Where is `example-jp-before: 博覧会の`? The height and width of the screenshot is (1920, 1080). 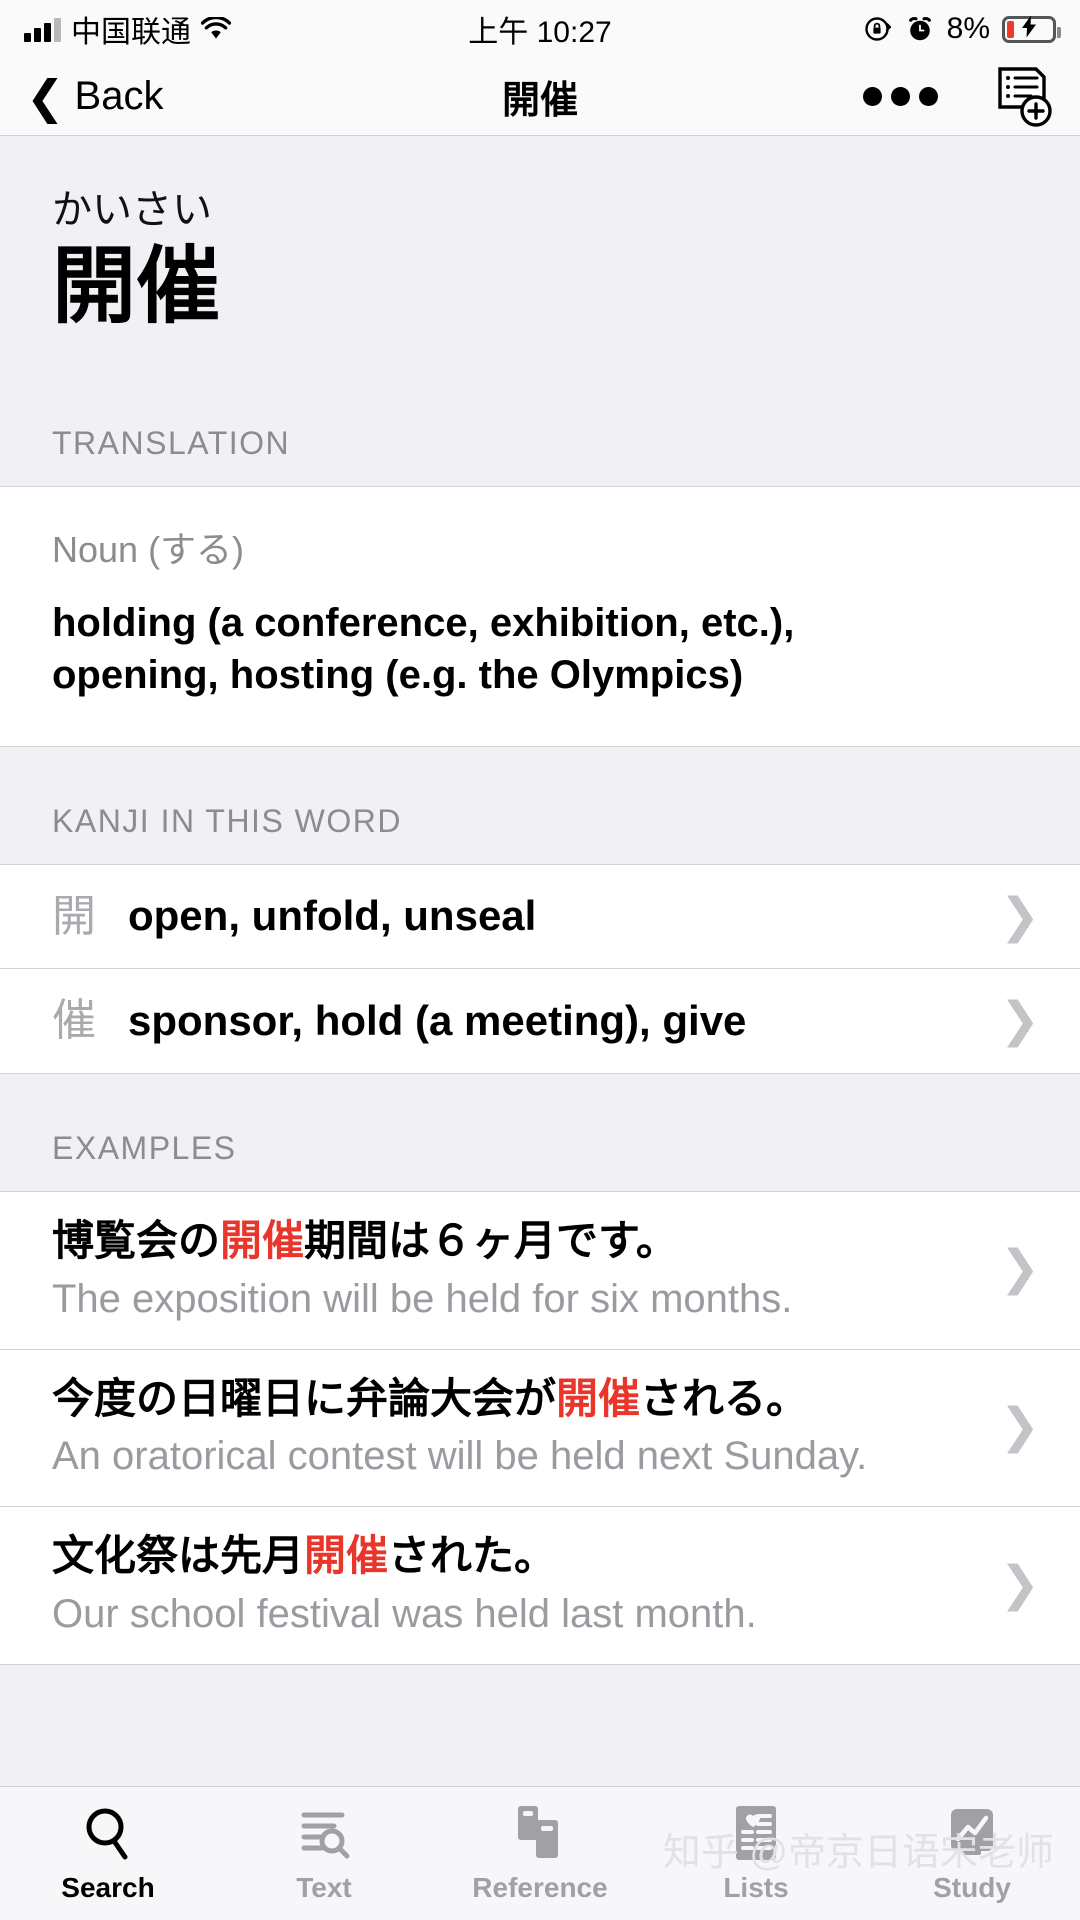
example-jp-before: 博覧会の is located at coordinates (136, 1241).